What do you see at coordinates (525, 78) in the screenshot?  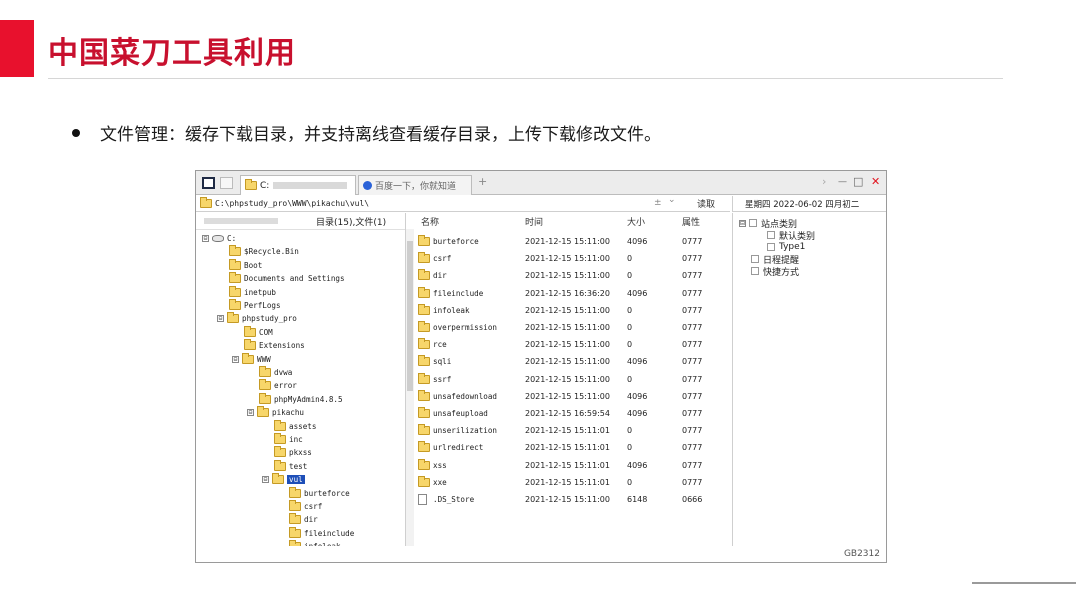 I see `title-divider` at bounding box center [525, 78].